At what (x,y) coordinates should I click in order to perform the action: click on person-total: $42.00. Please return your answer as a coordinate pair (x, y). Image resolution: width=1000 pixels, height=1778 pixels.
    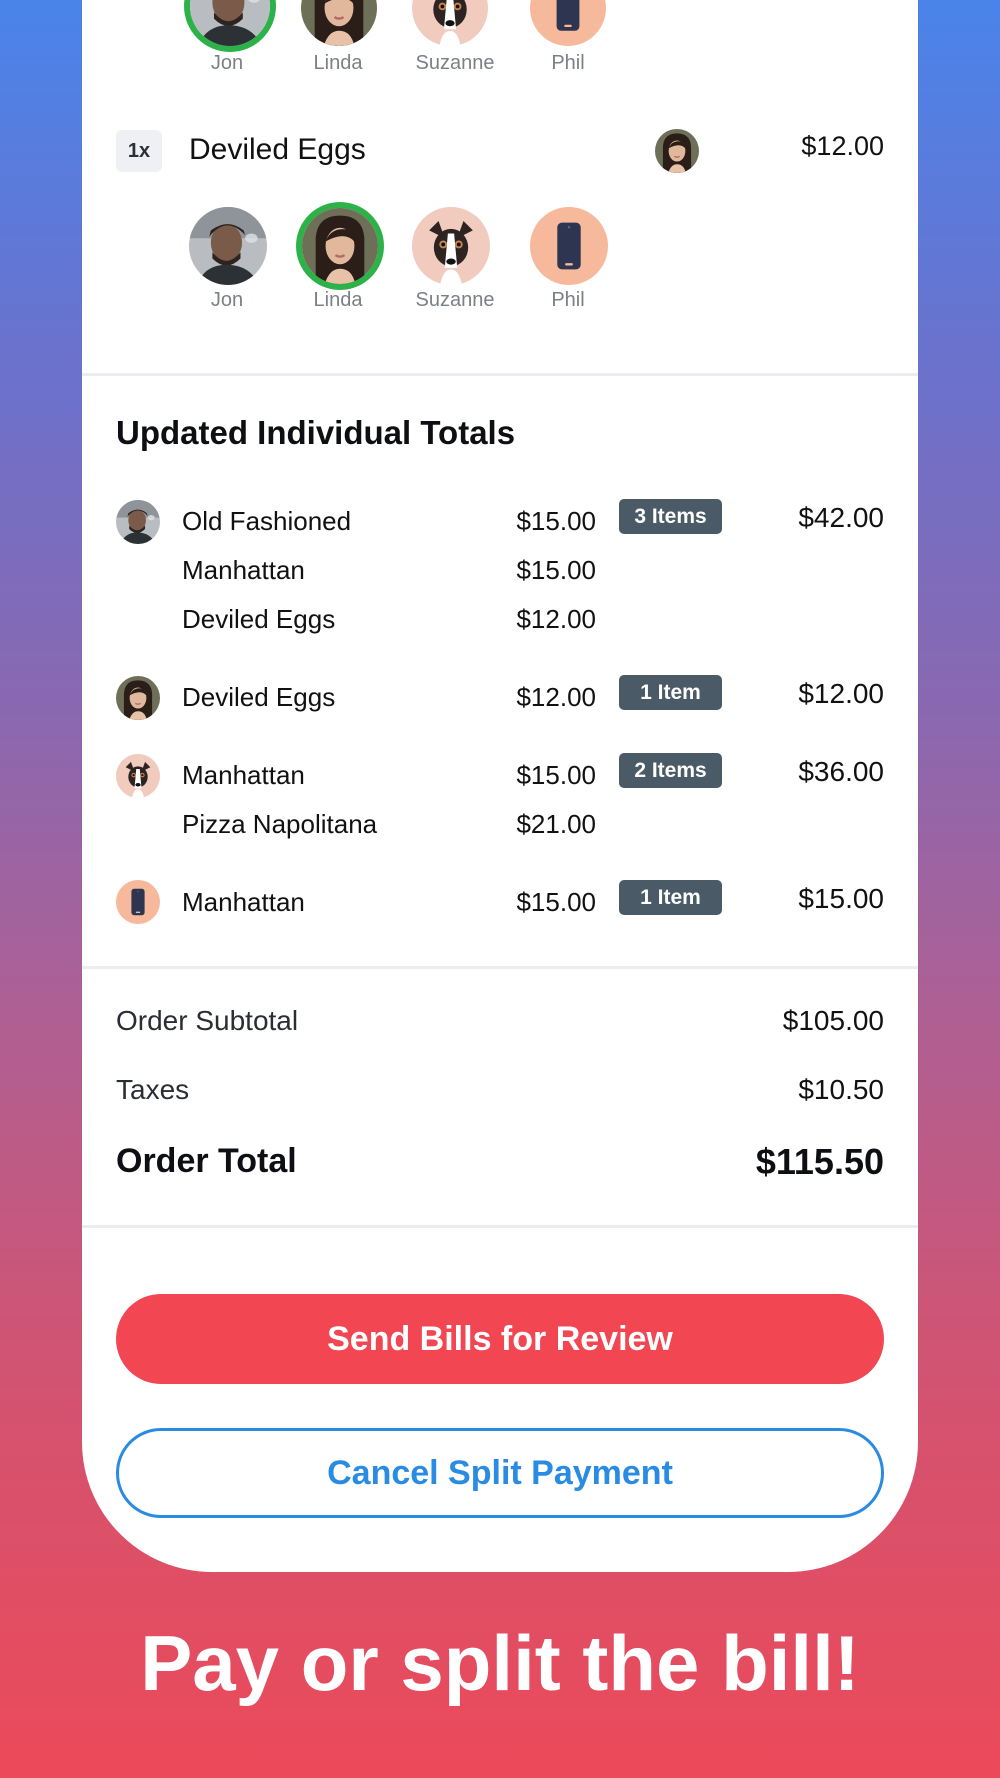
    Looking at the image, I should click on (841, 517).